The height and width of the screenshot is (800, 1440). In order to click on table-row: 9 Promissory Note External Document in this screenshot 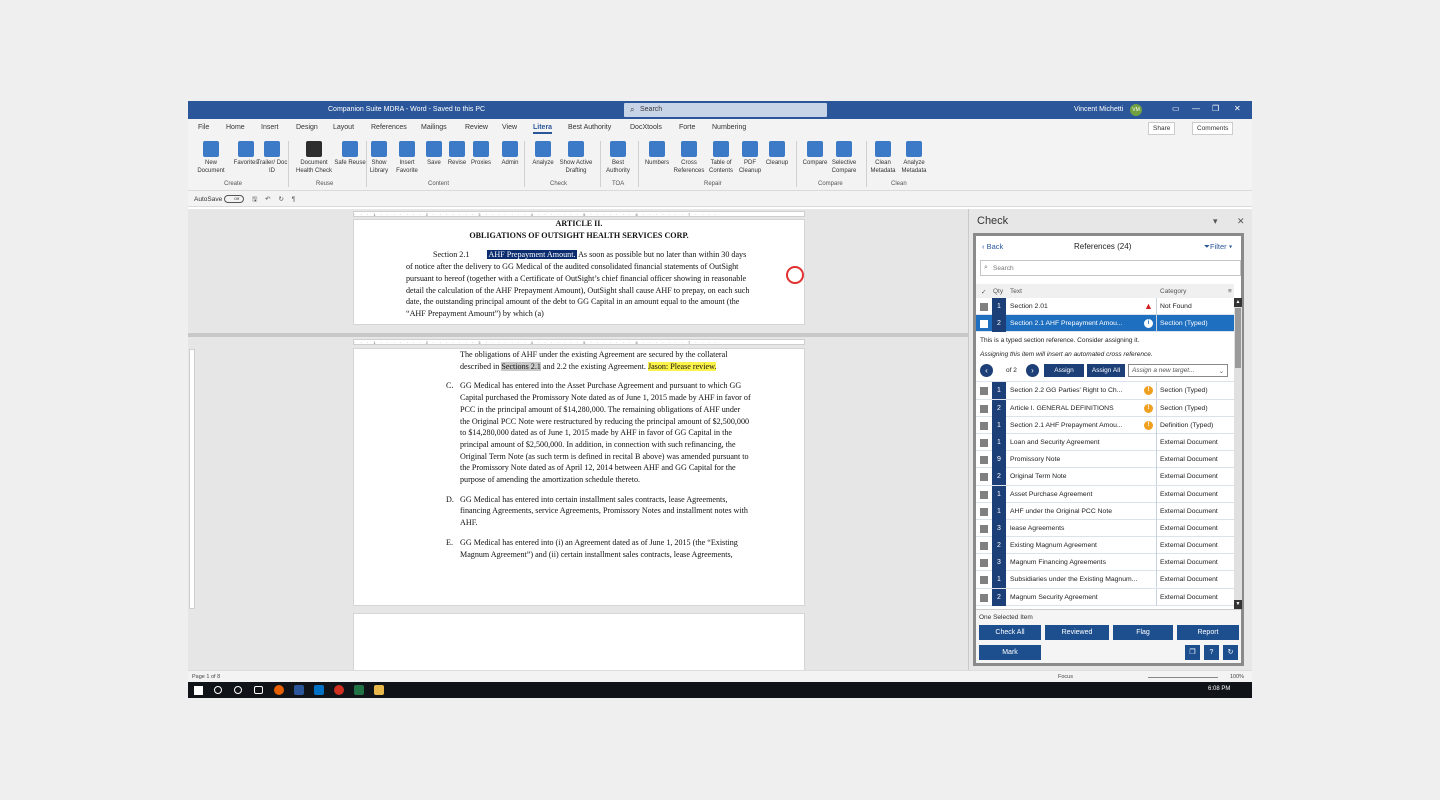, I will do `click(1105, 460)`.